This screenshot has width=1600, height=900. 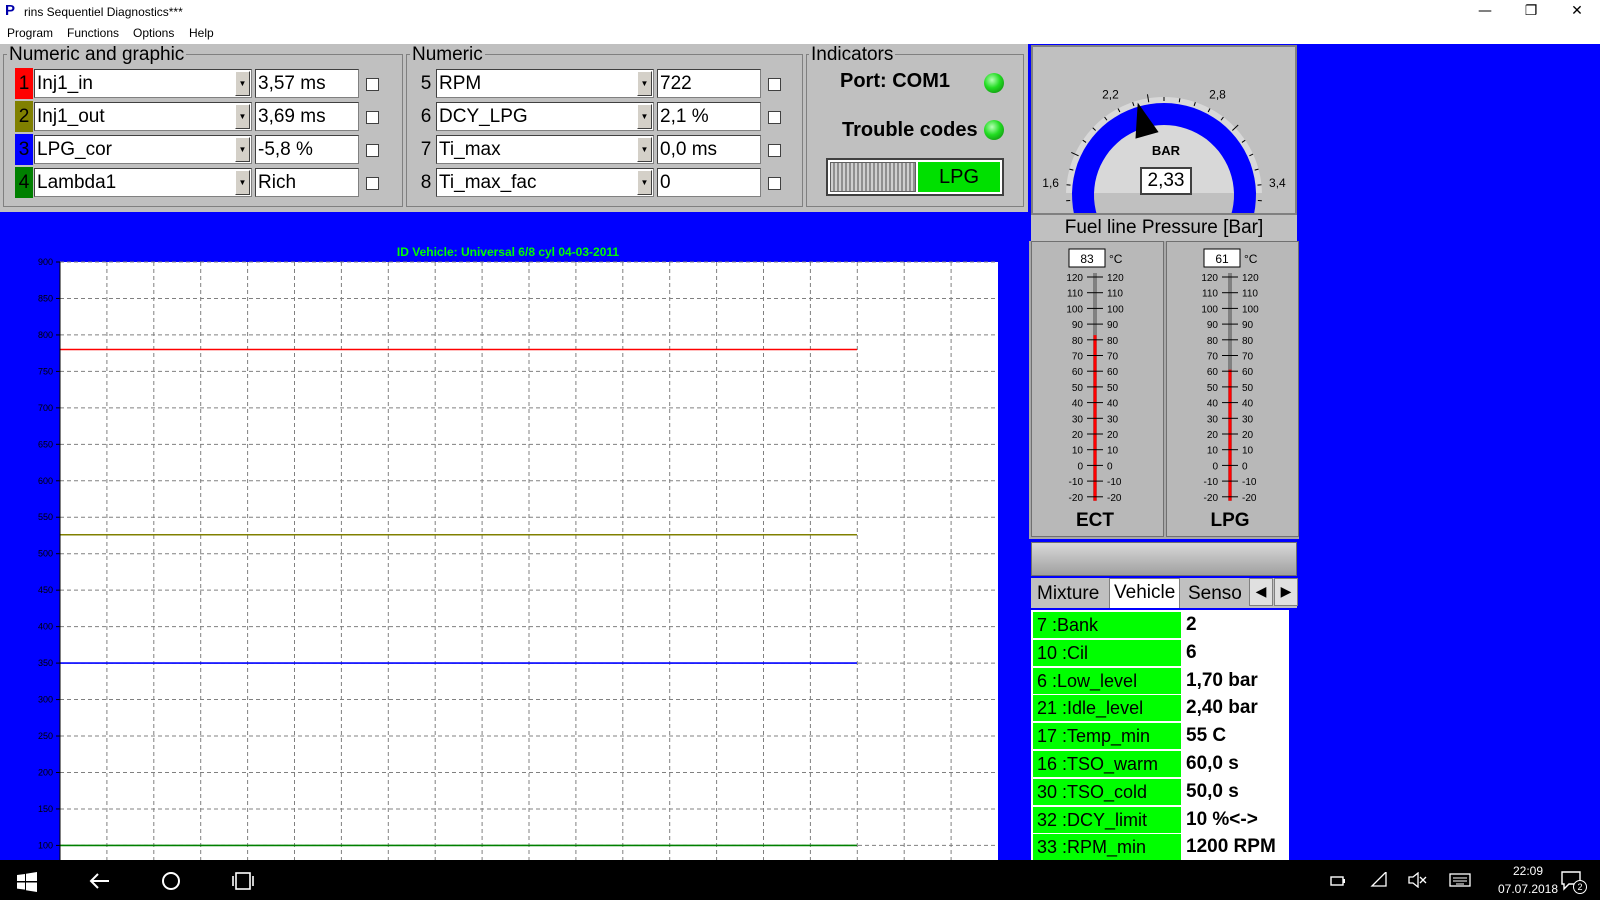 I want to click on tab-sensors: Senso, so click(x=1218, y=594).